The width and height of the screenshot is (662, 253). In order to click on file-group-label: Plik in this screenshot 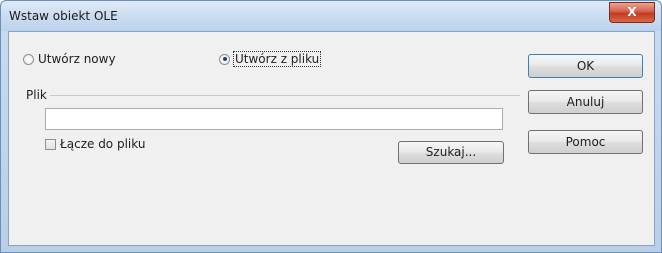, I will do `click(36, 95)`.